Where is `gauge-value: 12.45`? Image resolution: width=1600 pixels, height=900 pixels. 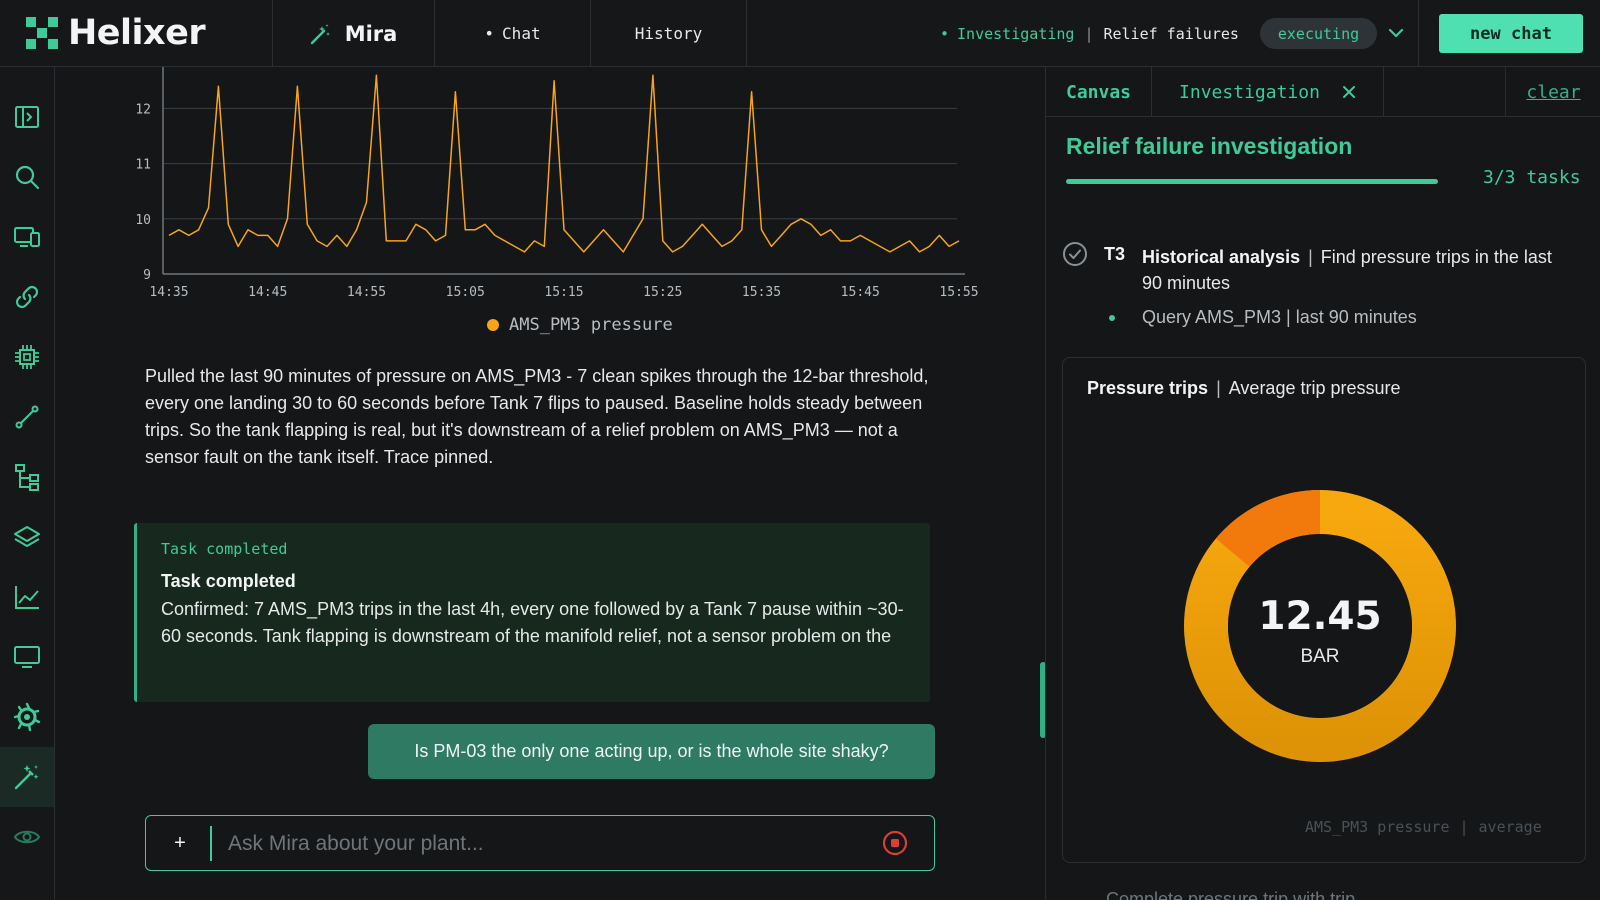
gauge-value: 12.45 is located at coordinates (1320, 616).